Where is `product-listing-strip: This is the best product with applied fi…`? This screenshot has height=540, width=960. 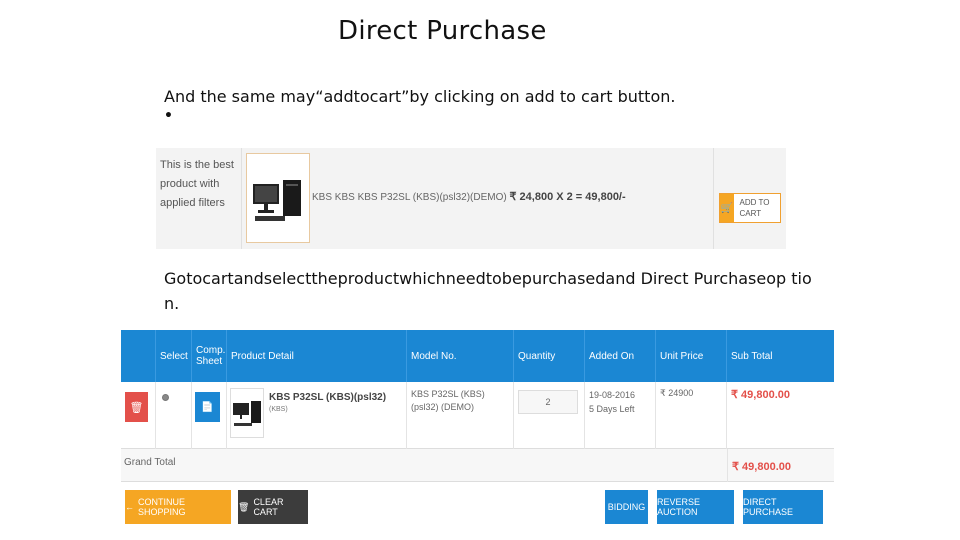 product-listing-strip: This is the best product with applied fi… is located at coordinates (471, 198).